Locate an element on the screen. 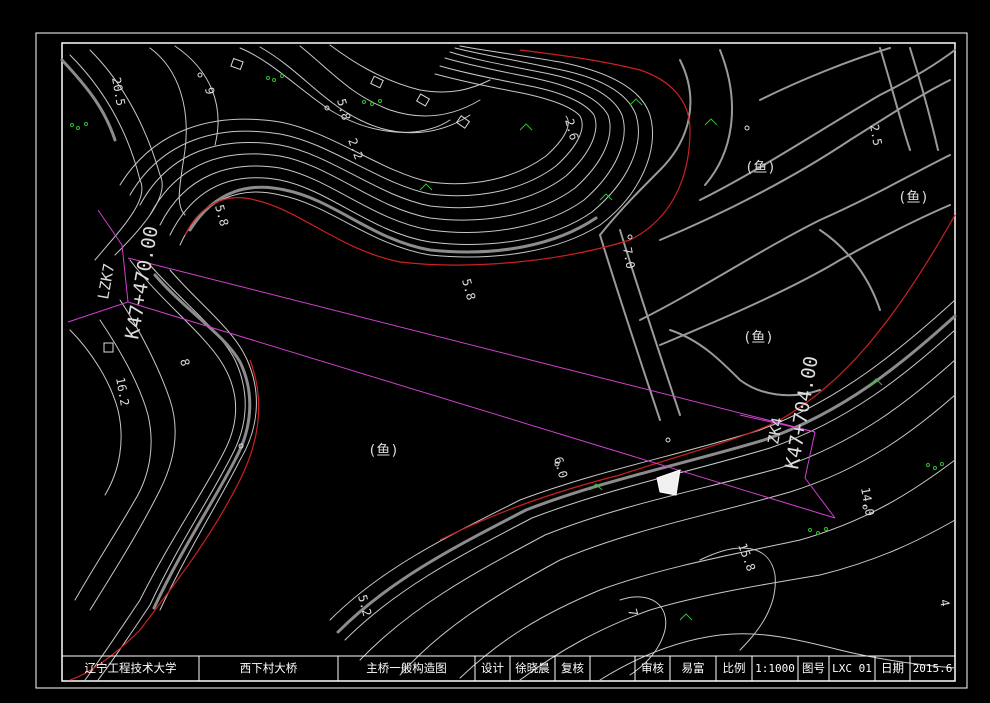  elevation-label: 6.0 is located at coordinates (560, 467).